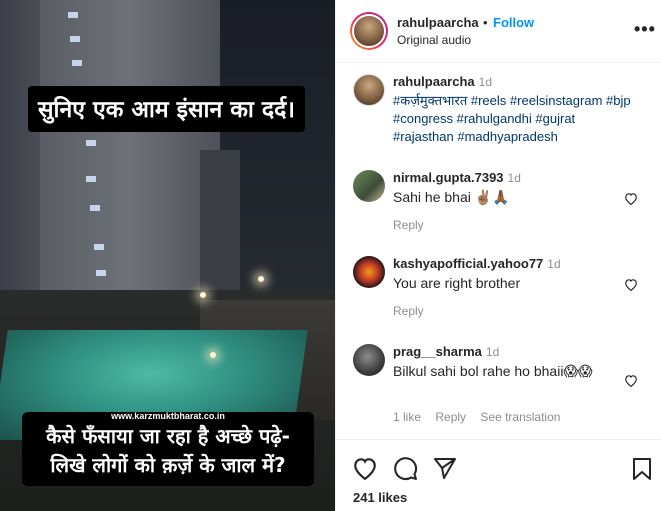 The width and height of the screenshot is (661, 511). I want to click on hashtag: #rahulgandhi, so click(494, 118).